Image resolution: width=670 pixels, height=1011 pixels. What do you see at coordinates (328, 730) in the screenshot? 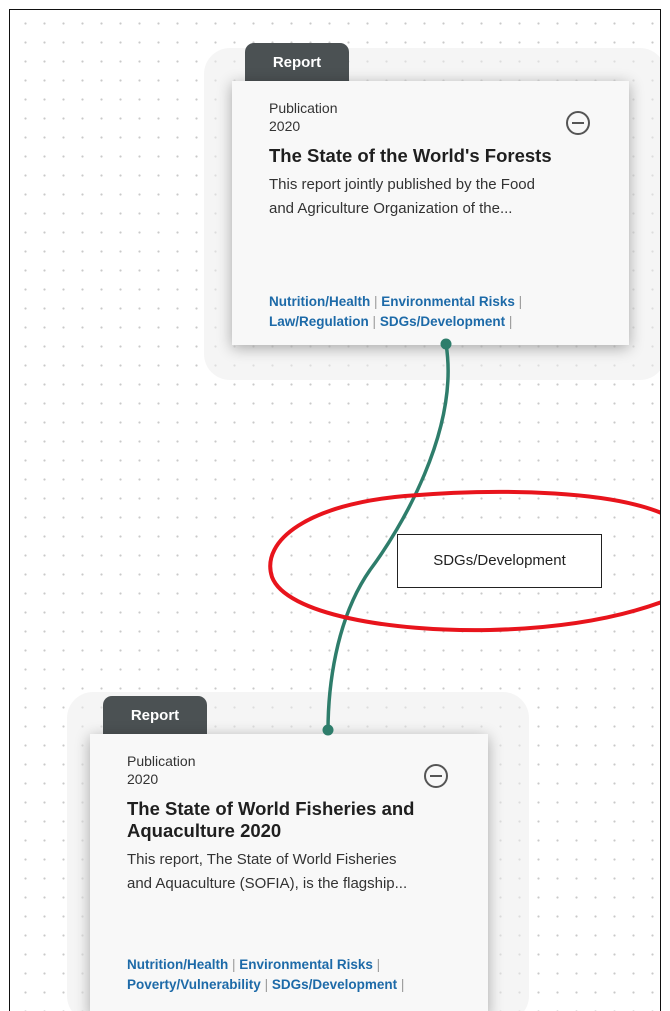
I see `edge-end-dot` at bounding box center [328, 730].